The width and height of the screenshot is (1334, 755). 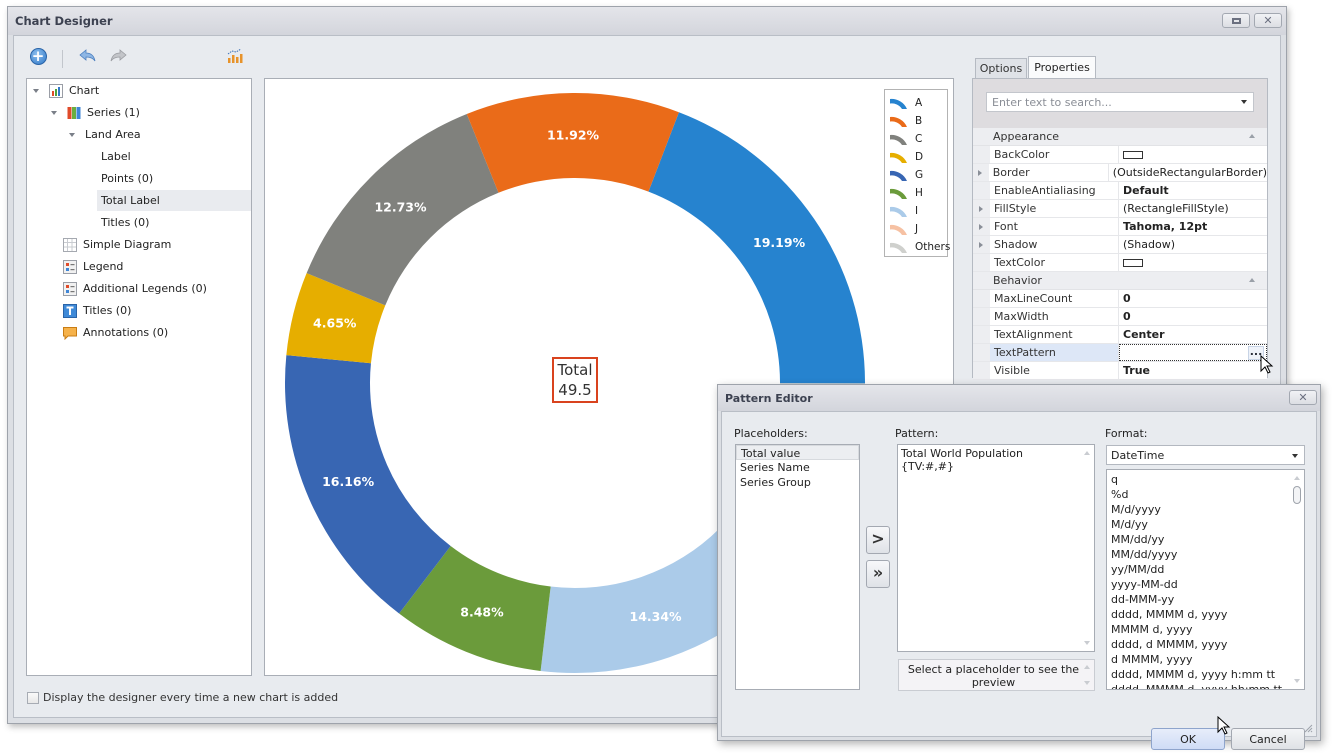 I want to click on chevron-down-icon, so click(x=1295, y=456).